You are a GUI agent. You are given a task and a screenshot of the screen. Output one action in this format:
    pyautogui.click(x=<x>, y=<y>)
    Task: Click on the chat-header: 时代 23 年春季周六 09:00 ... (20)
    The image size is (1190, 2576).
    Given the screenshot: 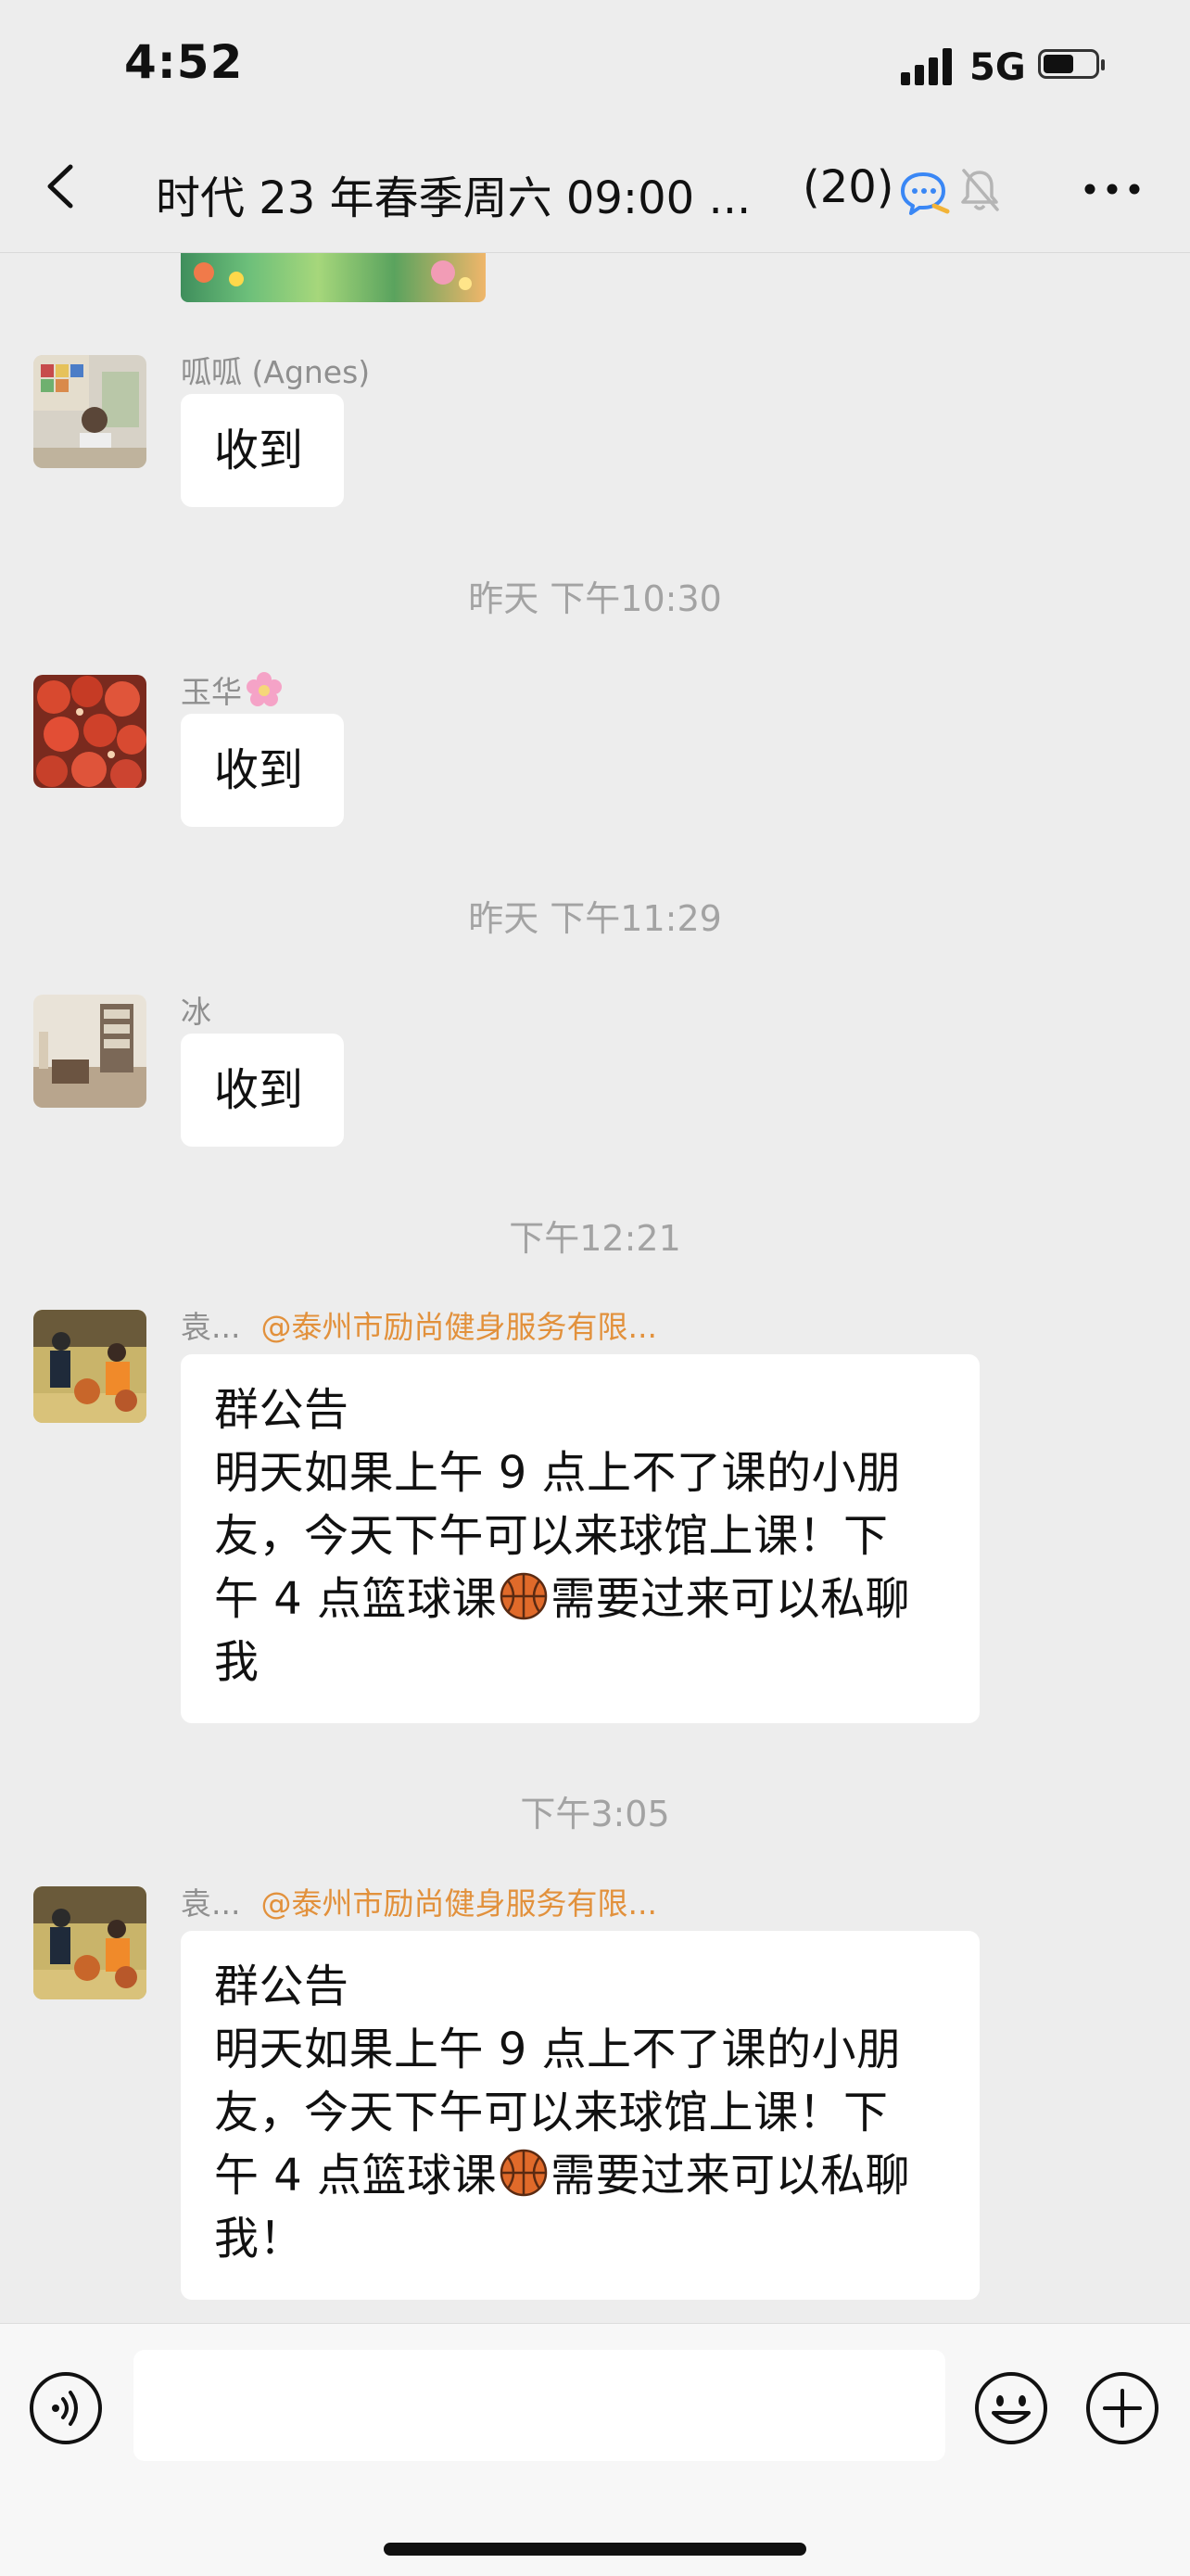 What is the action you would take?
    pyautogui.click(x=595, y=187)
    